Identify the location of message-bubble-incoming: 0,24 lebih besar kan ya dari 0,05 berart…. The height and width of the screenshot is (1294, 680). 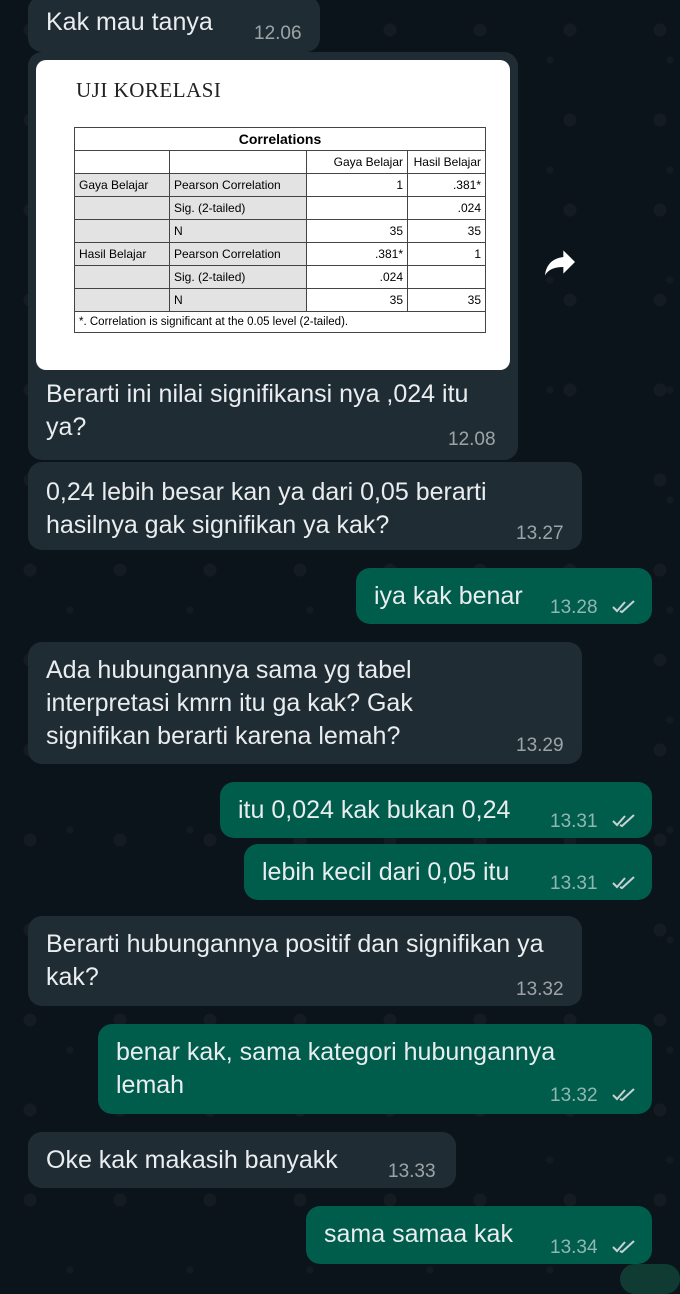
(305, 506).